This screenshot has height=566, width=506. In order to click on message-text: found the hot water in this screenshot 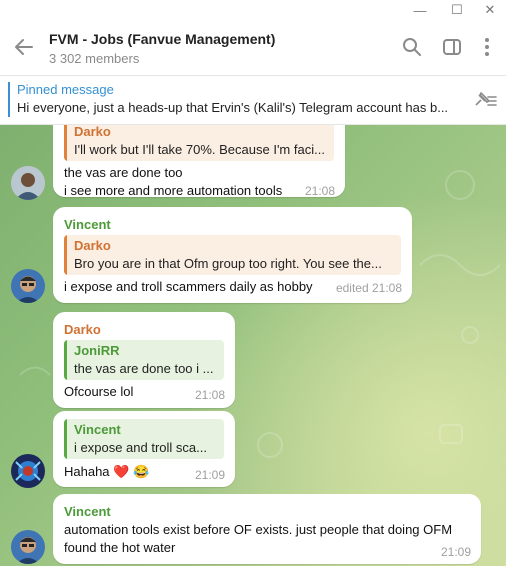, I will do `click(120, 547)`.